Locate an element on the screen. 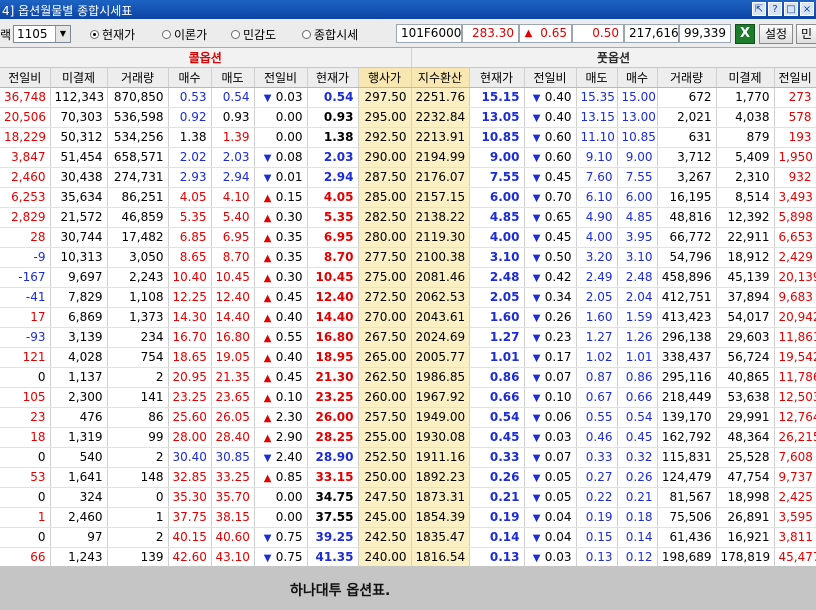 This screenshot has width=816, height=610. cell-value: 0.40 is located at coordinates (558, 97).